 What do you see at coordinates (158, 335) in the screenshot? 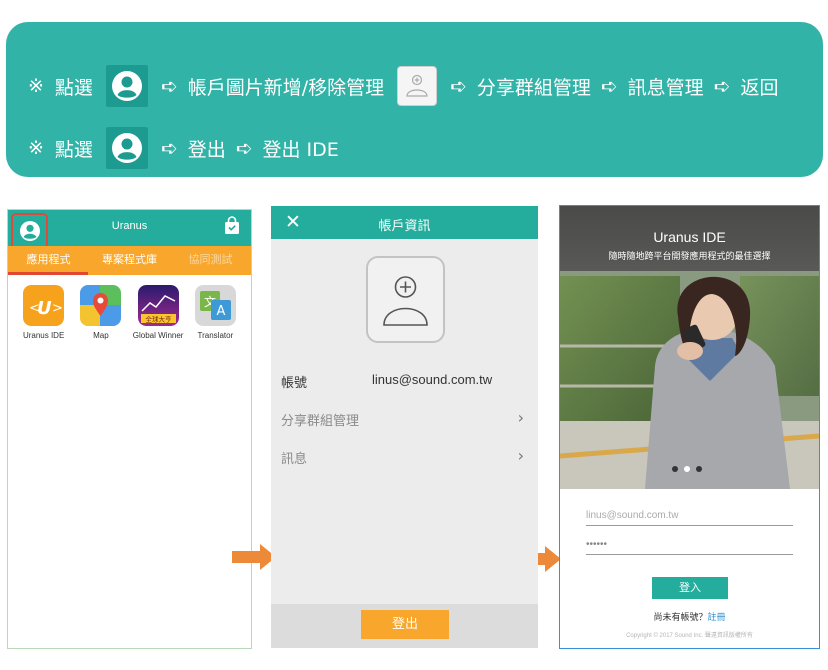
I see `app-name: Global Winner` at bounding box center [158, 335].